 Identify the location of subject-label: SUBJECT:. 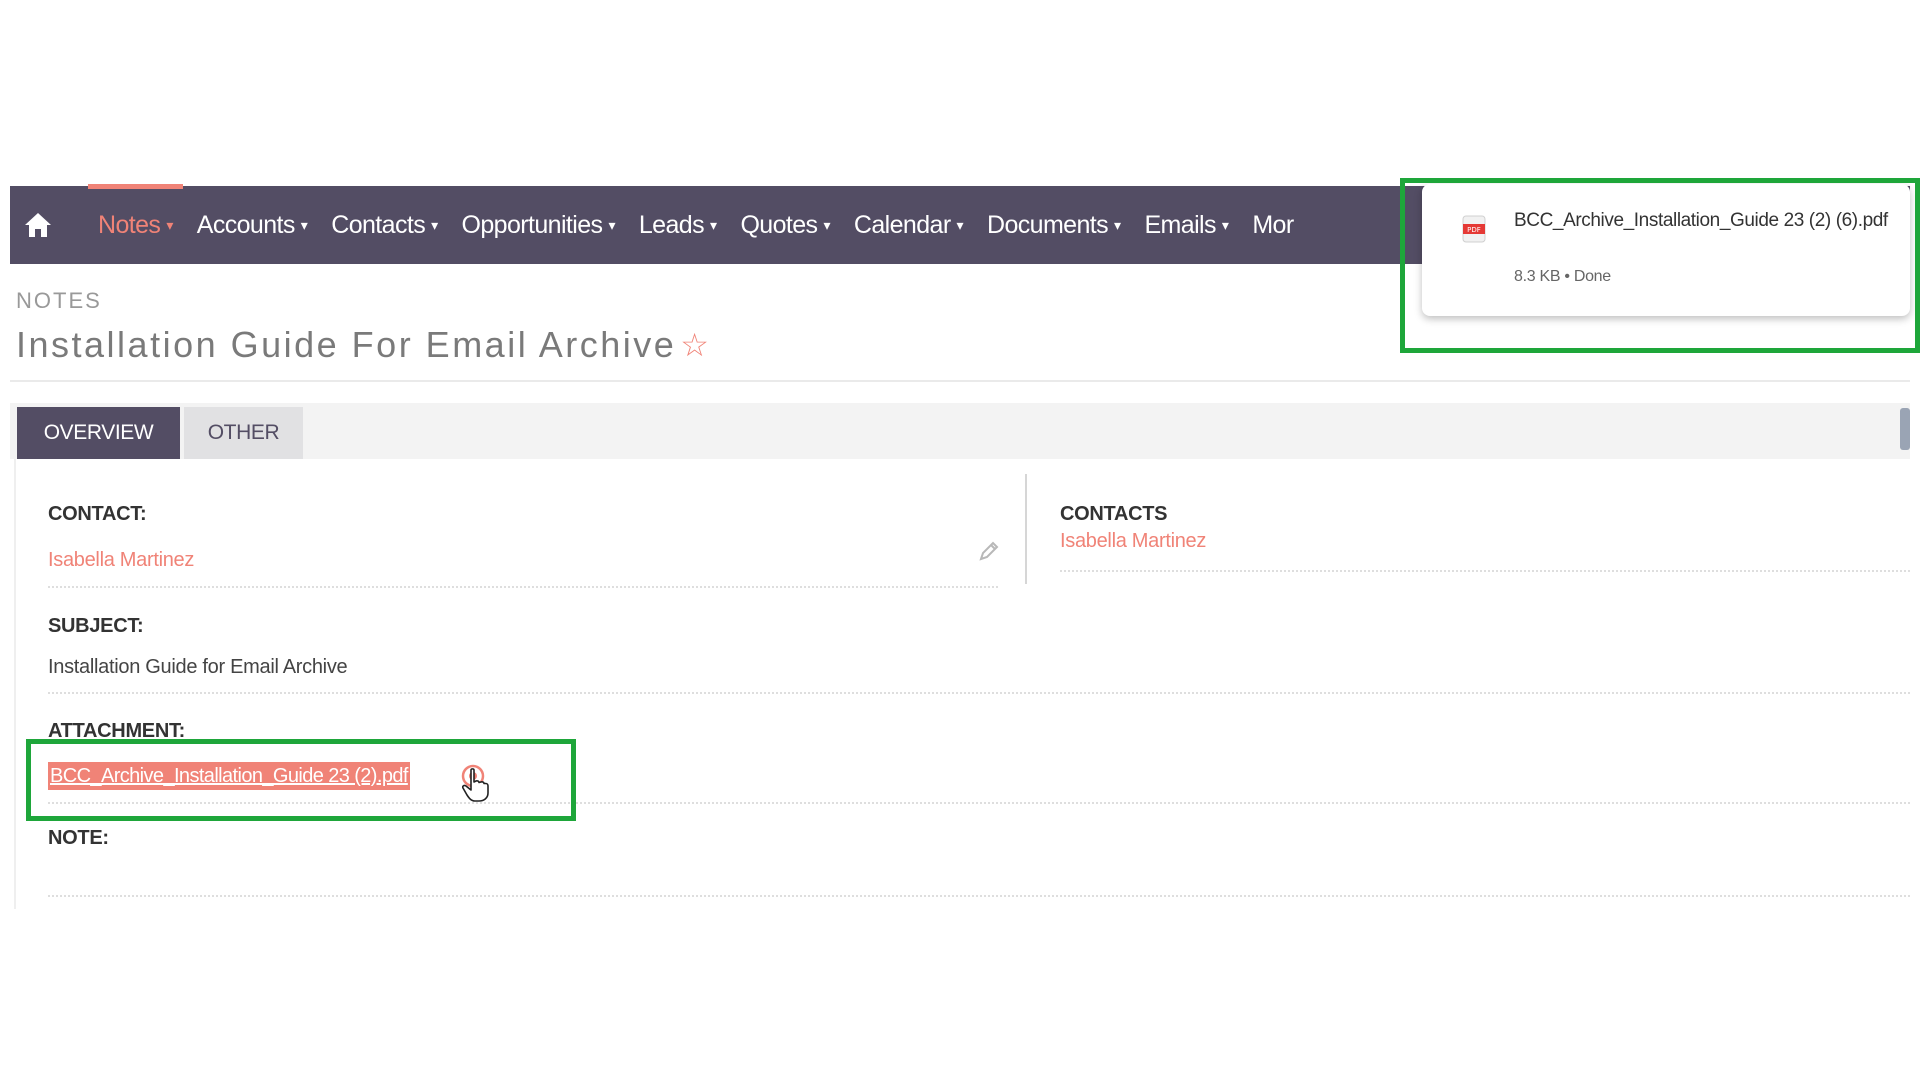
(96, 626).